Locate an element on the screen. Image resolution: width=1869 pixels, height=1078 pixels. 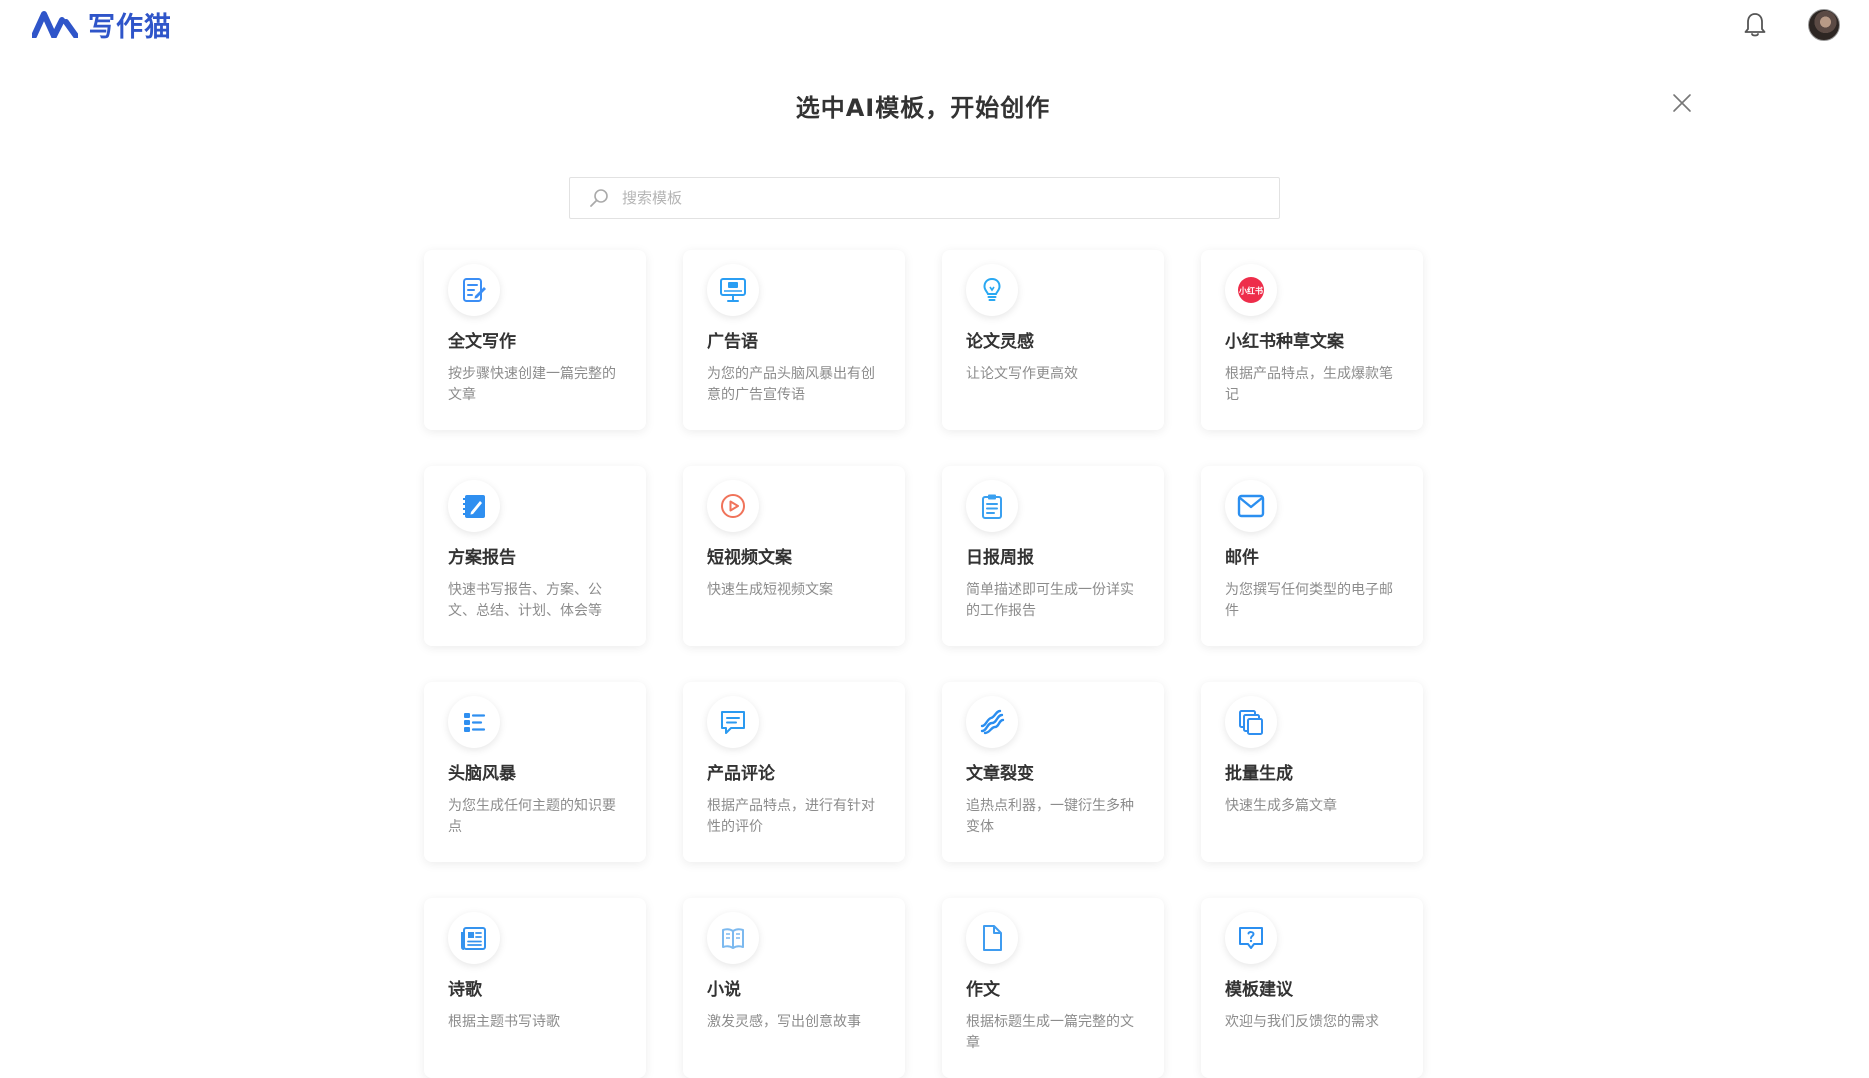
top-bar: 写作猫 is located at coordinates (934, 24).